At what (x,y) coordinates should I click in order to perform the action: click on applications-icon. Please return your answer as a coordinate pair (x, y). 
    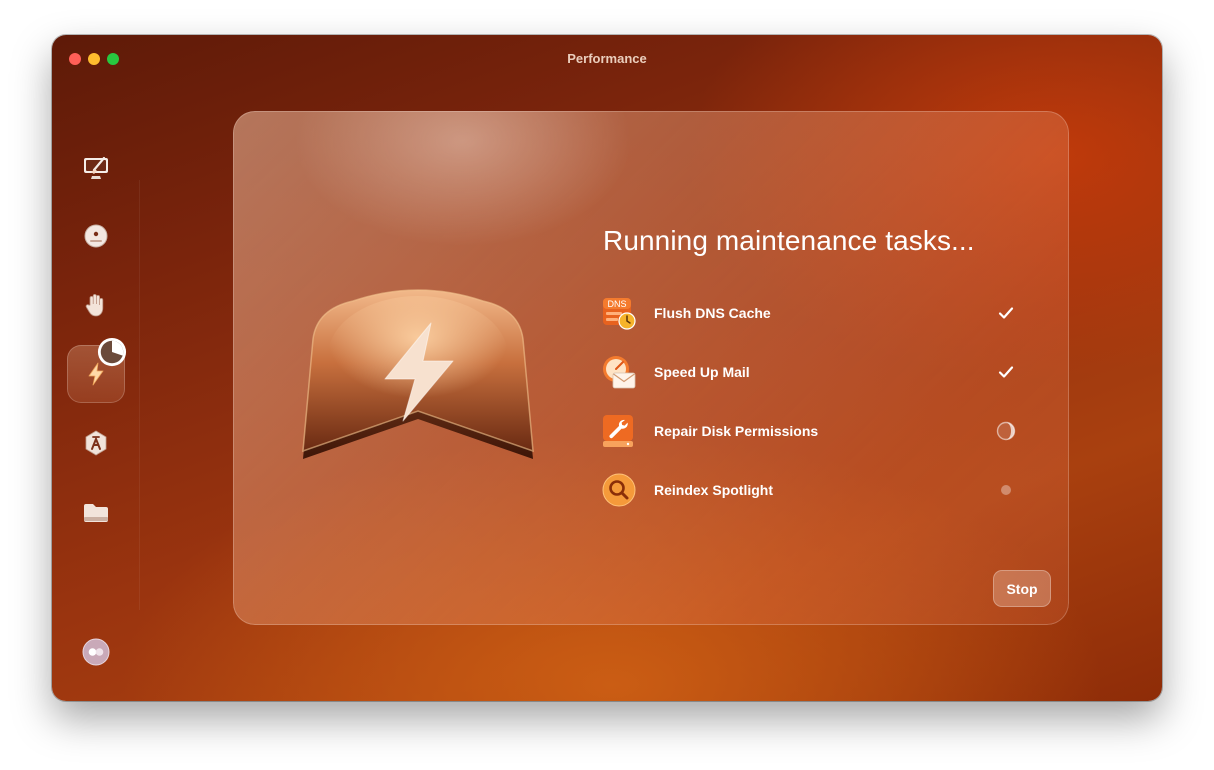
    Looking at the image, I should click on (96, 443).